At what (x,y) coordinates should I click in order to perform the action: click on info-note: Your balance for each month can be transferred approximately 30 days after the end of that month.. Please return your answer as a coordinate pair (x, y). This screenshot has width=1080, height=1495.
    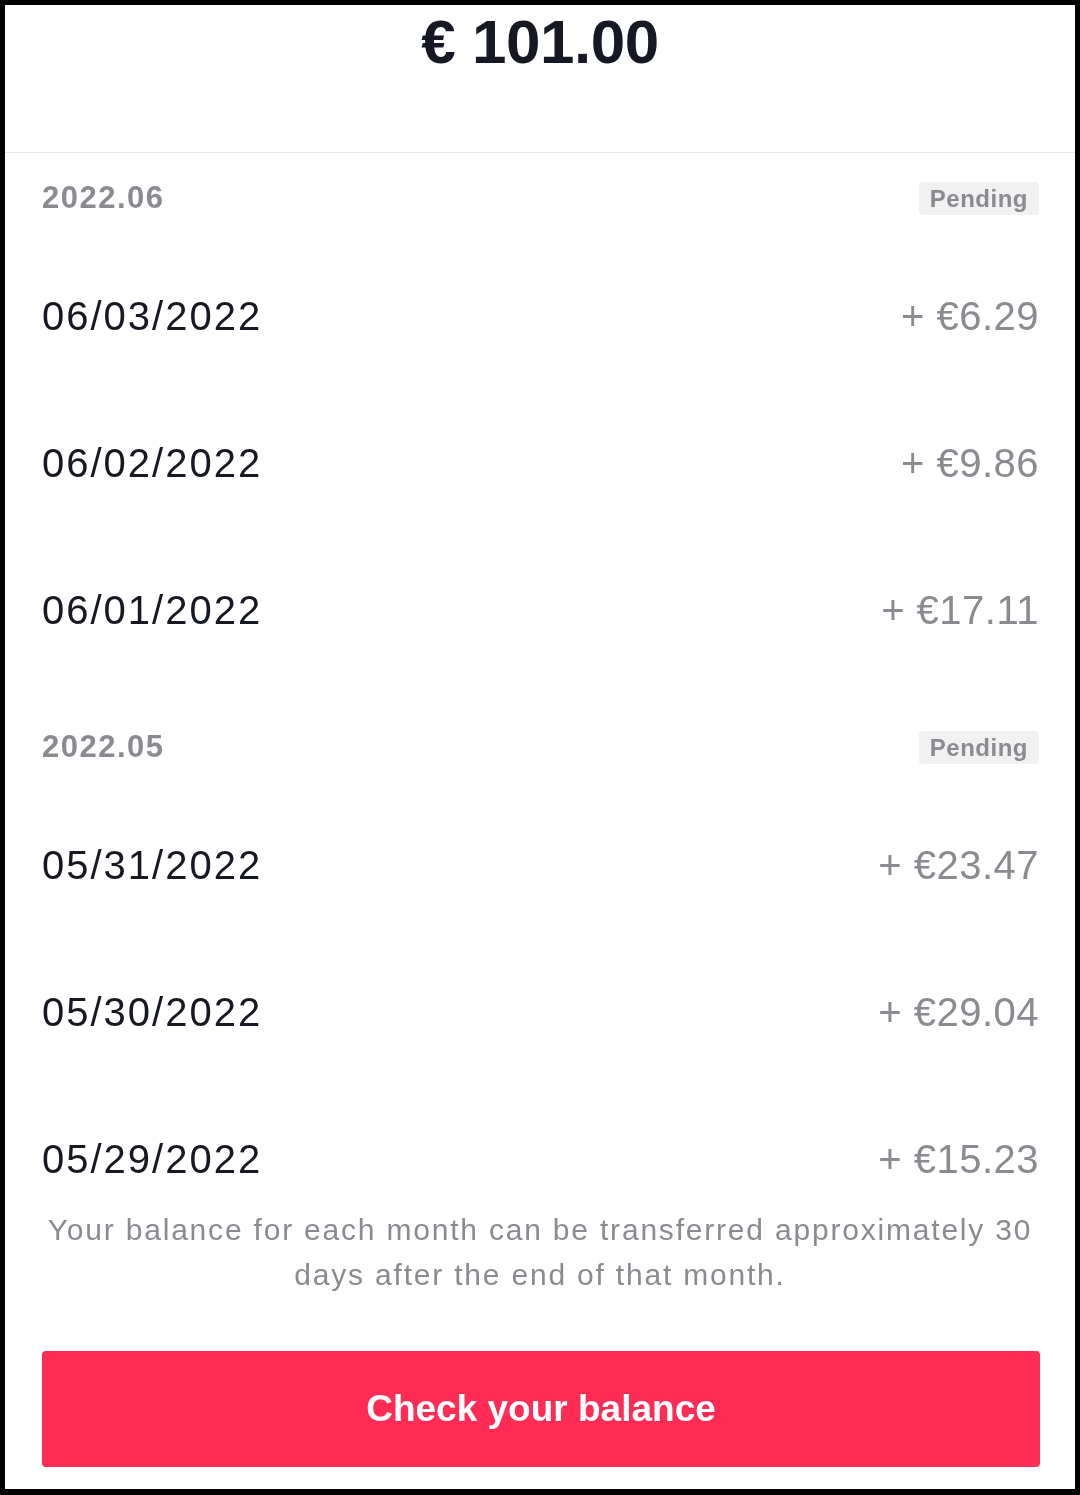
    Looking at the image, I should click on (540, 1252).